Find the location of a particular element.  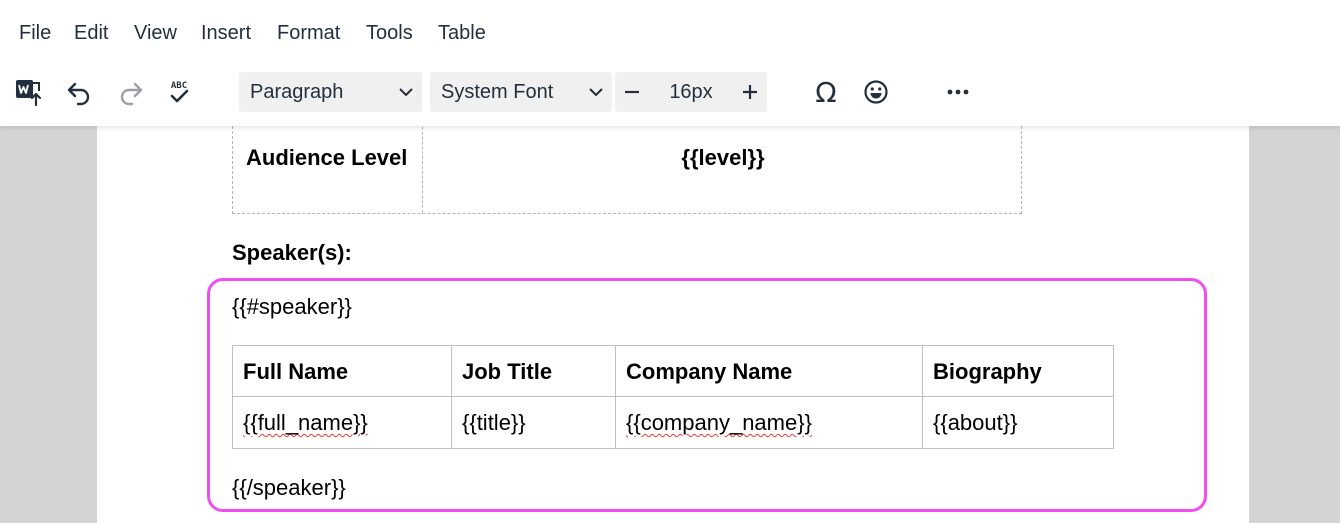

word-export-icon is located at coordinates (29, 93).